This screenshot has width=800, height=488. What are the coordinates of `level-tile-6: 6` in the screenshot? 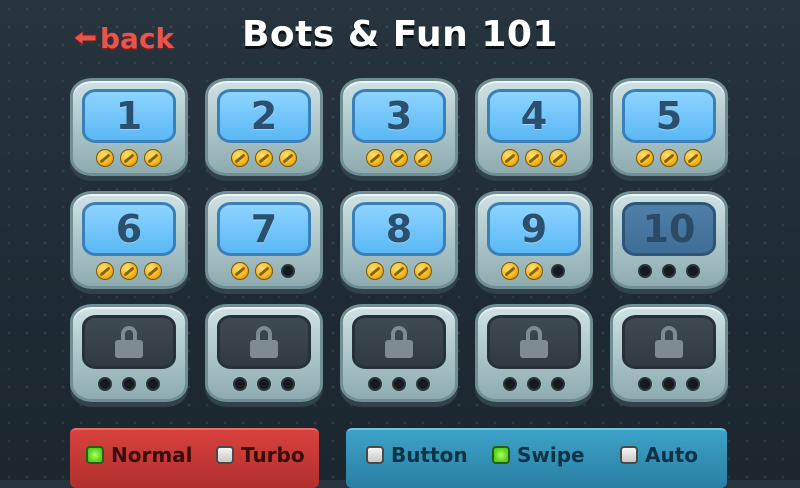 It's located at (129, 240).